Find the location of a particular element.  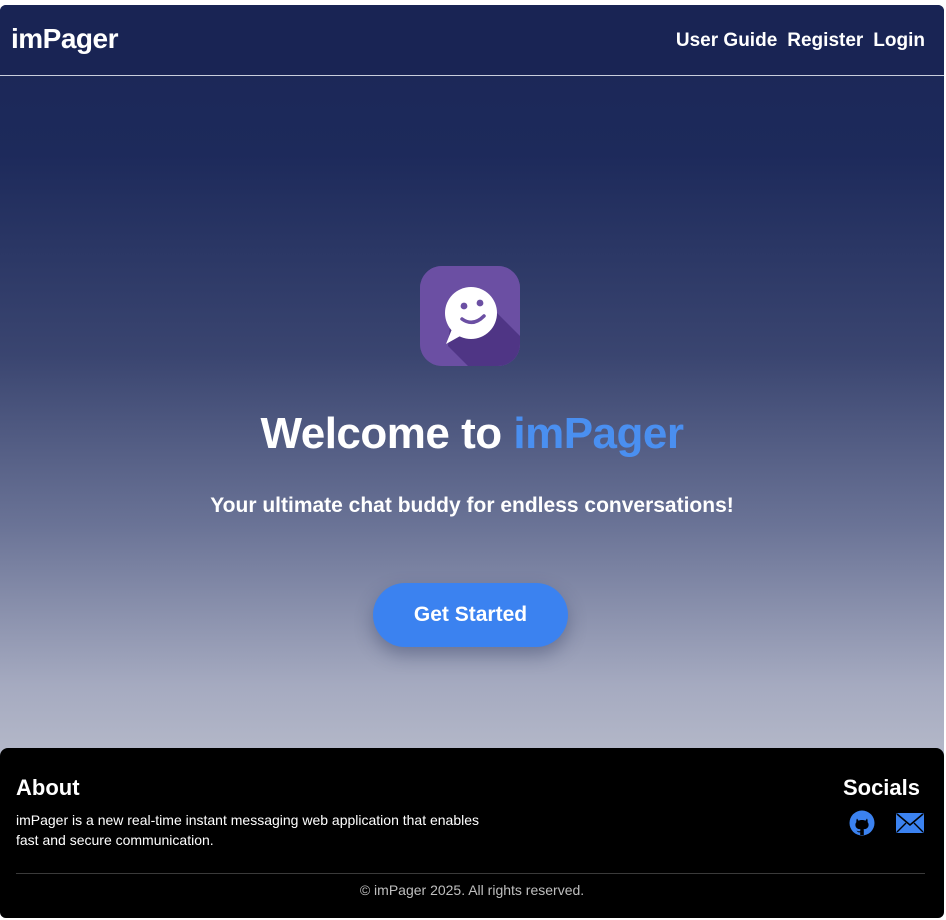

welcome-title: Welcome to imPager is located at coordinates (472, 434).